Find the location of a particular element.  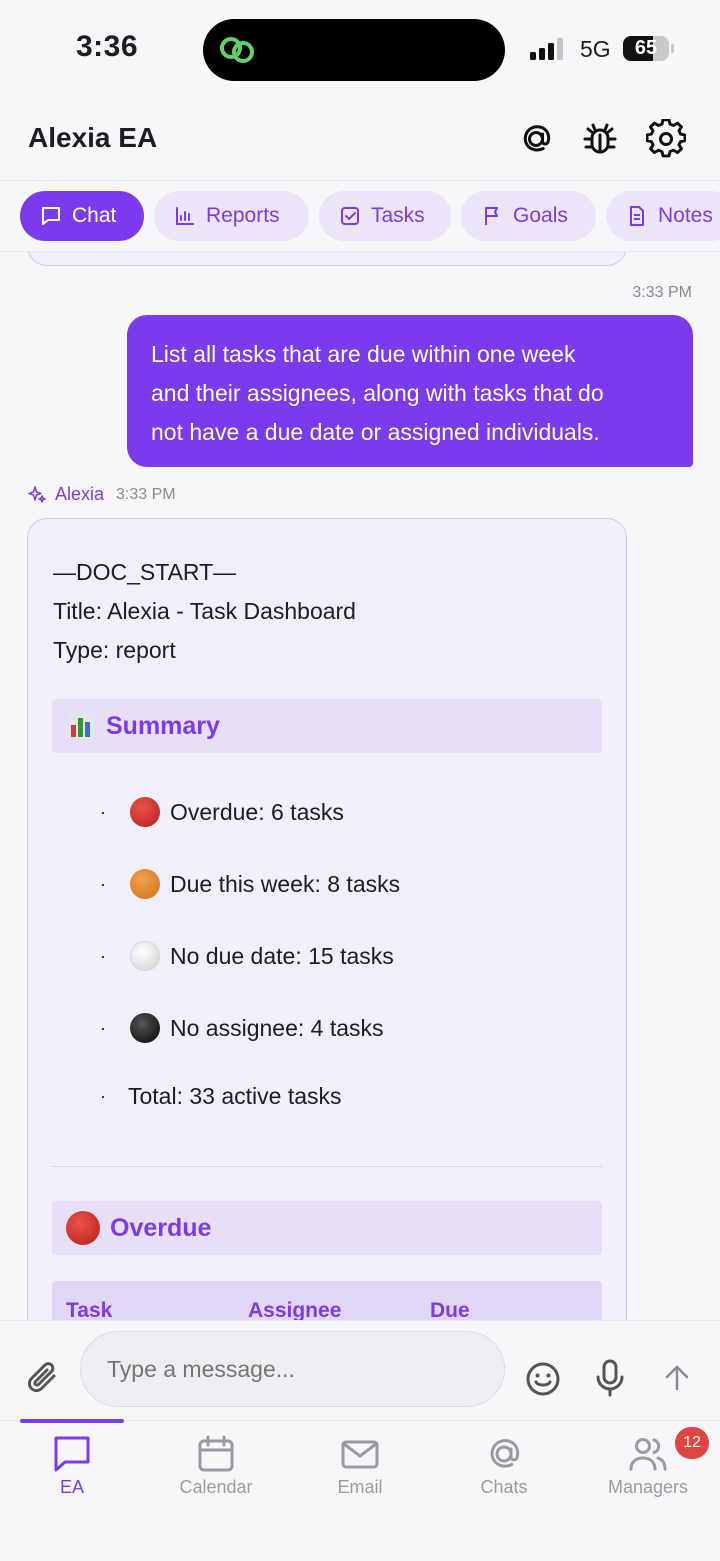

bottom-navigation: EA Calendar Email Chats Managers 12 is located at coordinates (360, 1490).